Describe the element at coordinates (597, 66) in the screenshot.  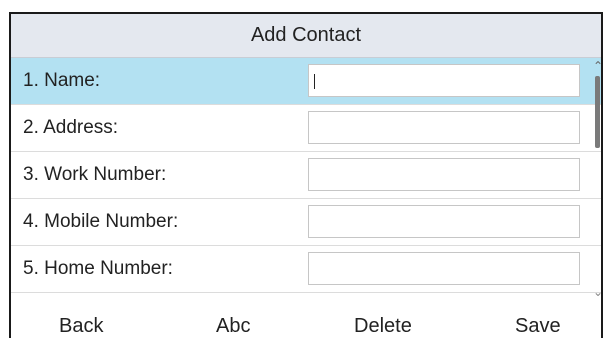
I see `chevron-up-icon: ⌃` at that location.